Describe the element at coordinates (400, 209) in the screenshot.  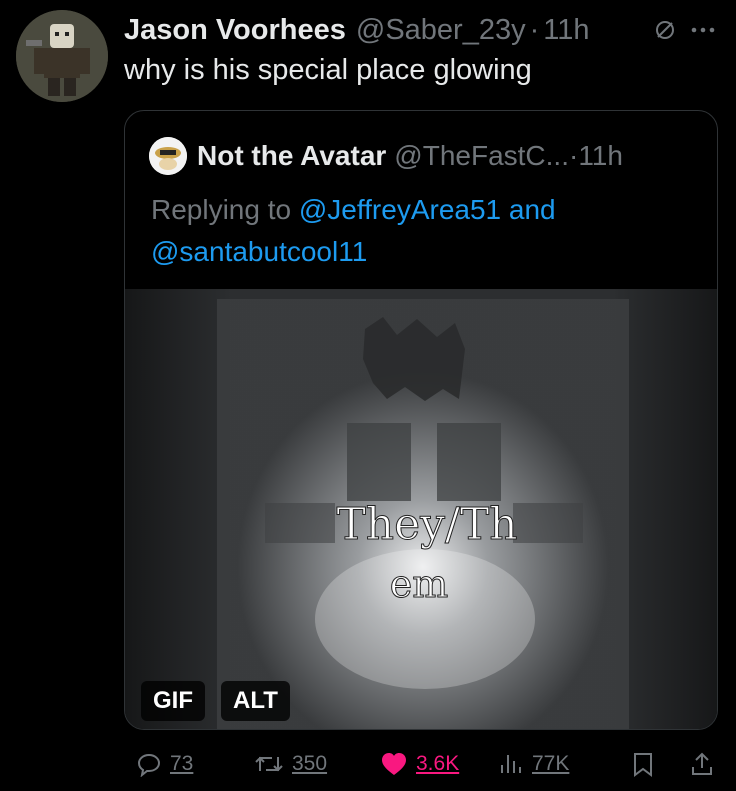
I see `mention-jeffreyarea51: @JeffreyArea51` at that location.